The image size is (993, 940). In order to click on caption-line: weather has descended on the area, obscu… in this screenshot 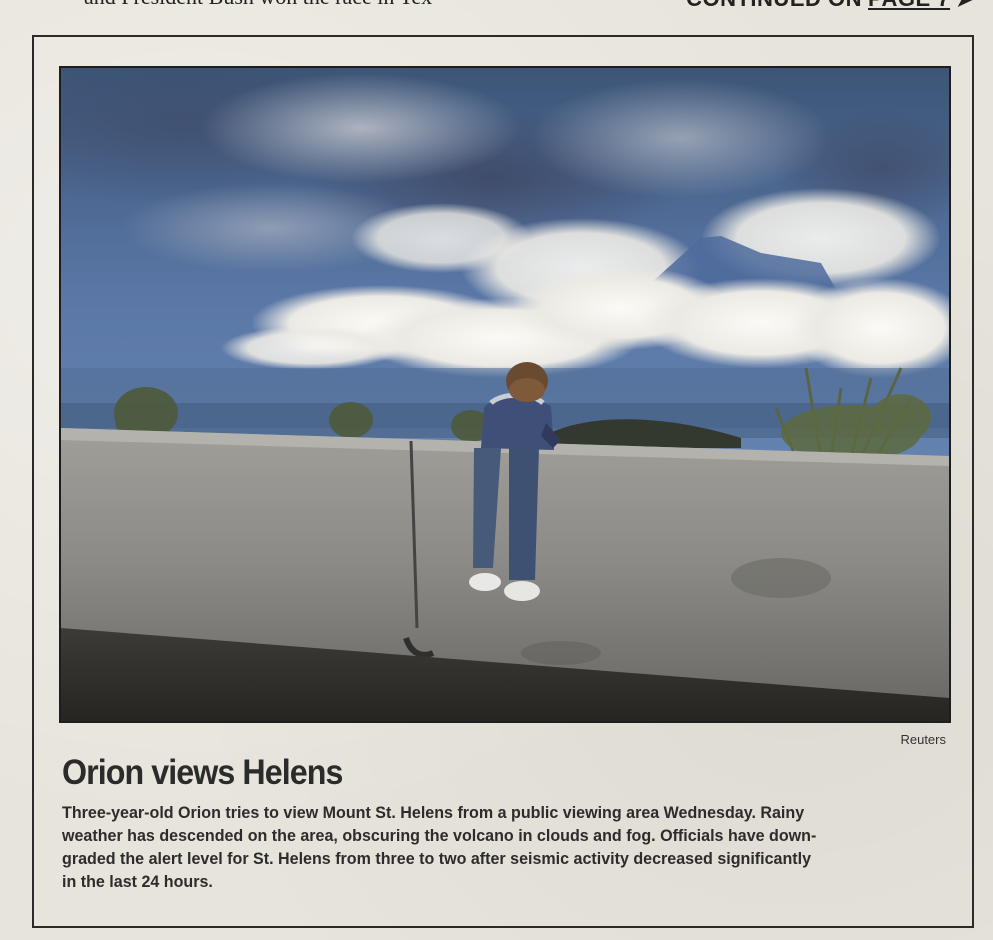, I will do `click(439, 835)`.